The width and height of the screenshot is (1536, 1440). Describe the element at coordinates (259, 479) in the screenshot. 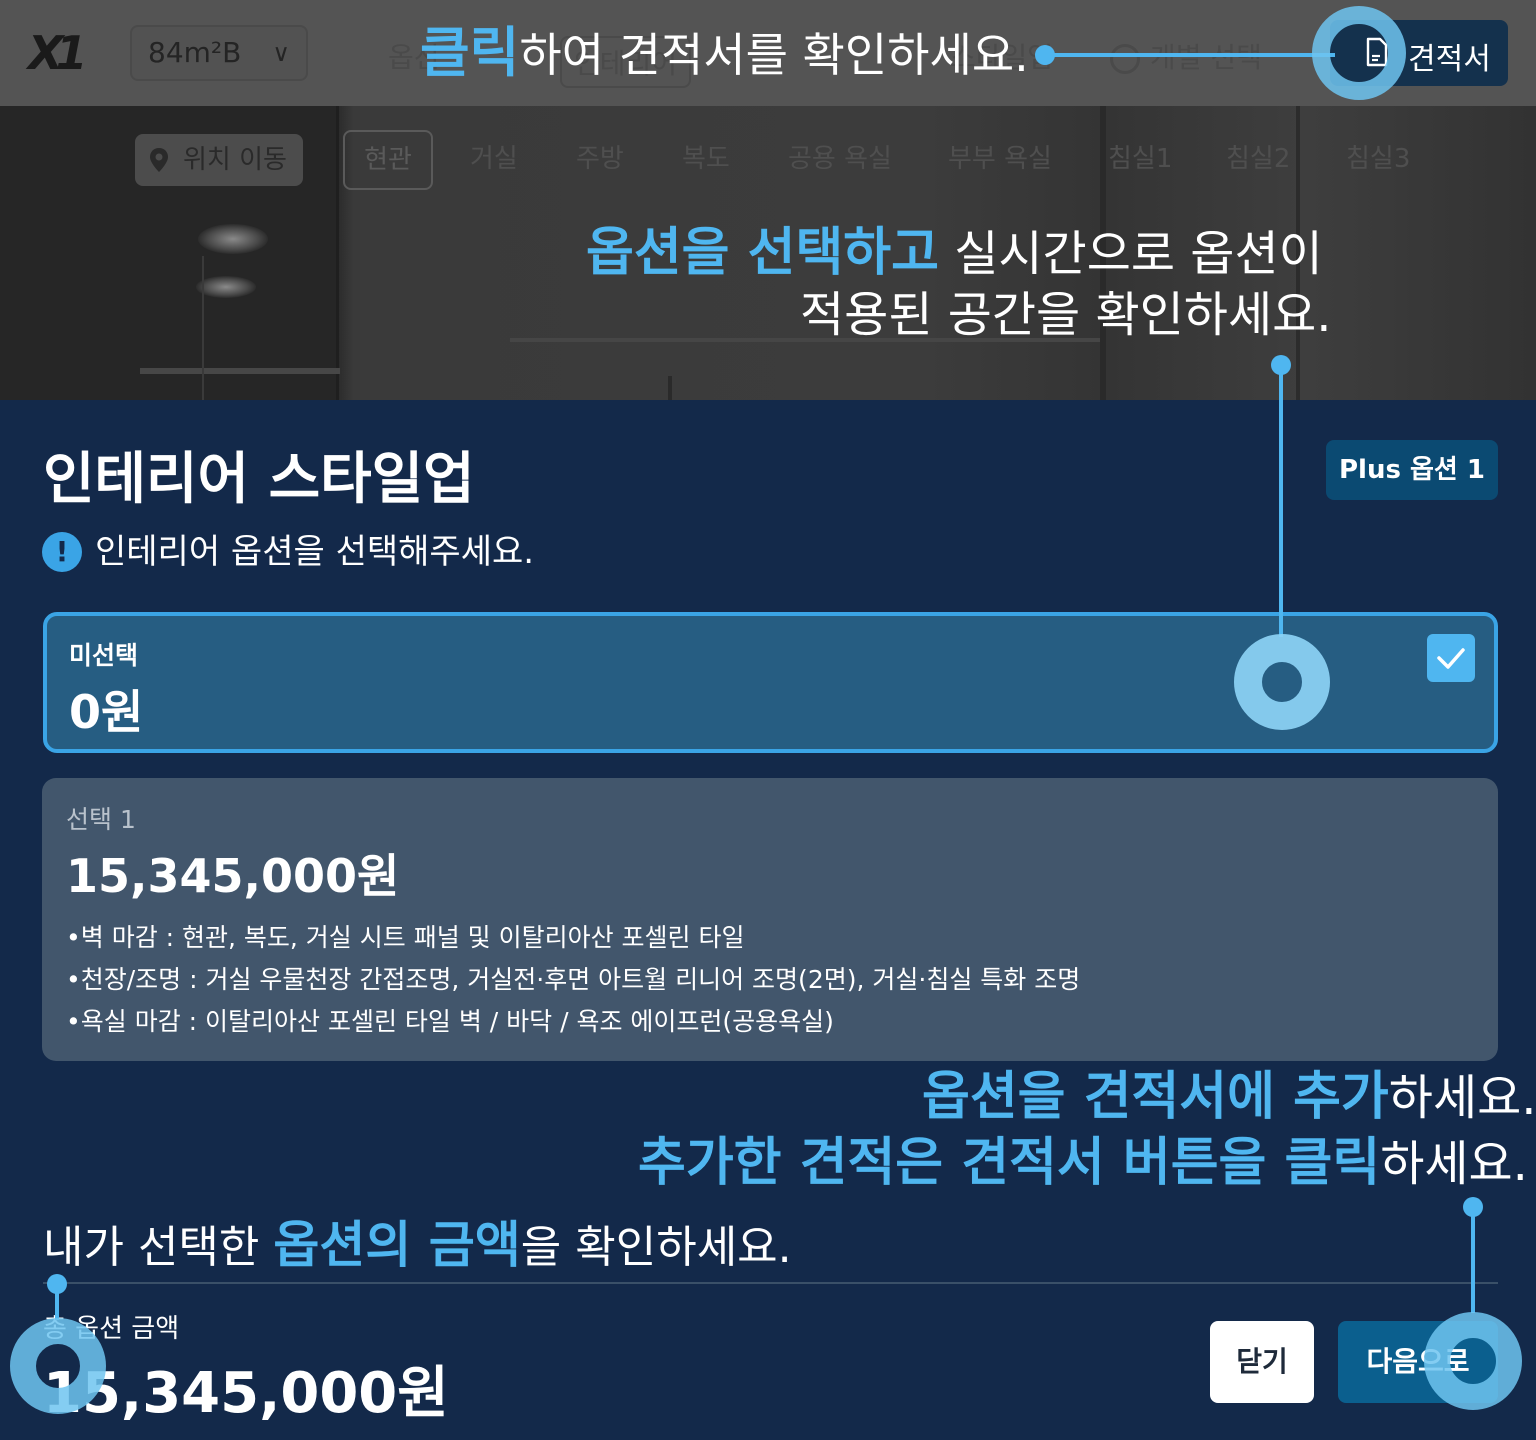

I see `sheet-title: 인테리어 스타일업` at that location.